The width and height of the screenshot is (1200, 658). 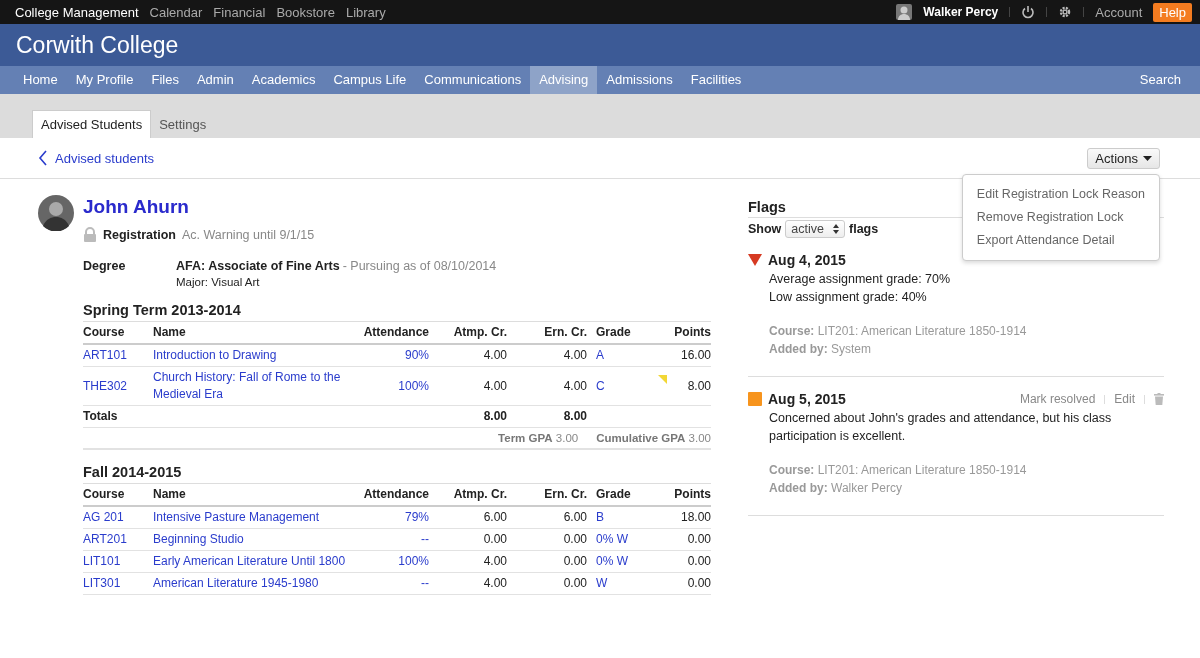 What do you see at coordinates (104, 80) in the screenshot?
I see `nav-item: My Profile` at bounding box center [104, 80].